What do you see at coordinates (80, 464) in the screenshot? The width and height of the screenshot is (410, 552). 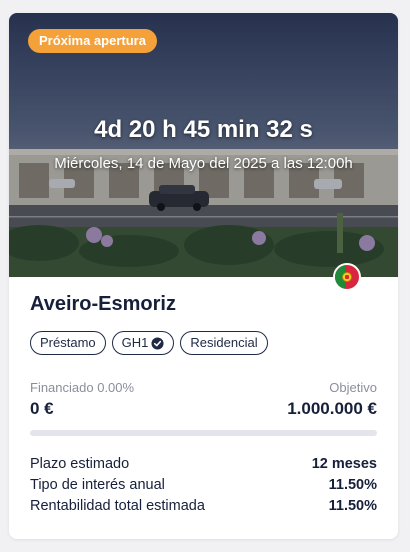 I see `detail-label: Plazo estimado` at bounding box center [80, 464].